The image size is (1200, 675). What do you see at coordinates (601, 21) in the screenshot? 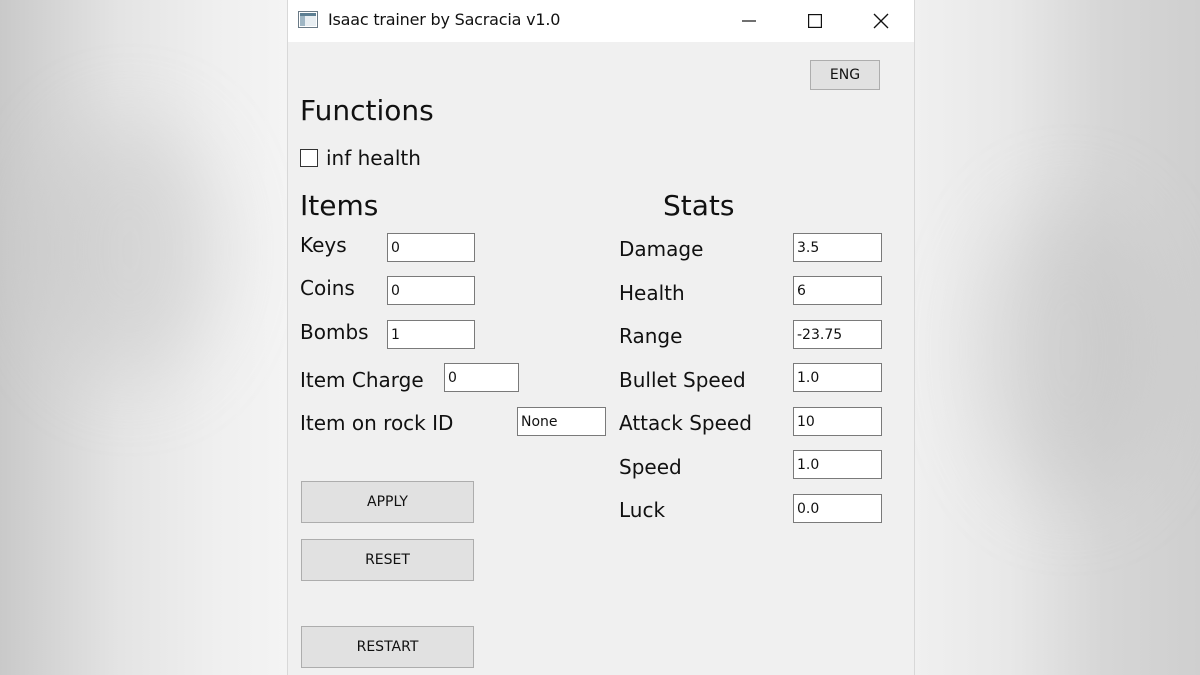
I see `title-bar: Isaac trainer by Sacracia v1.0` at bounding box center [601, 21].